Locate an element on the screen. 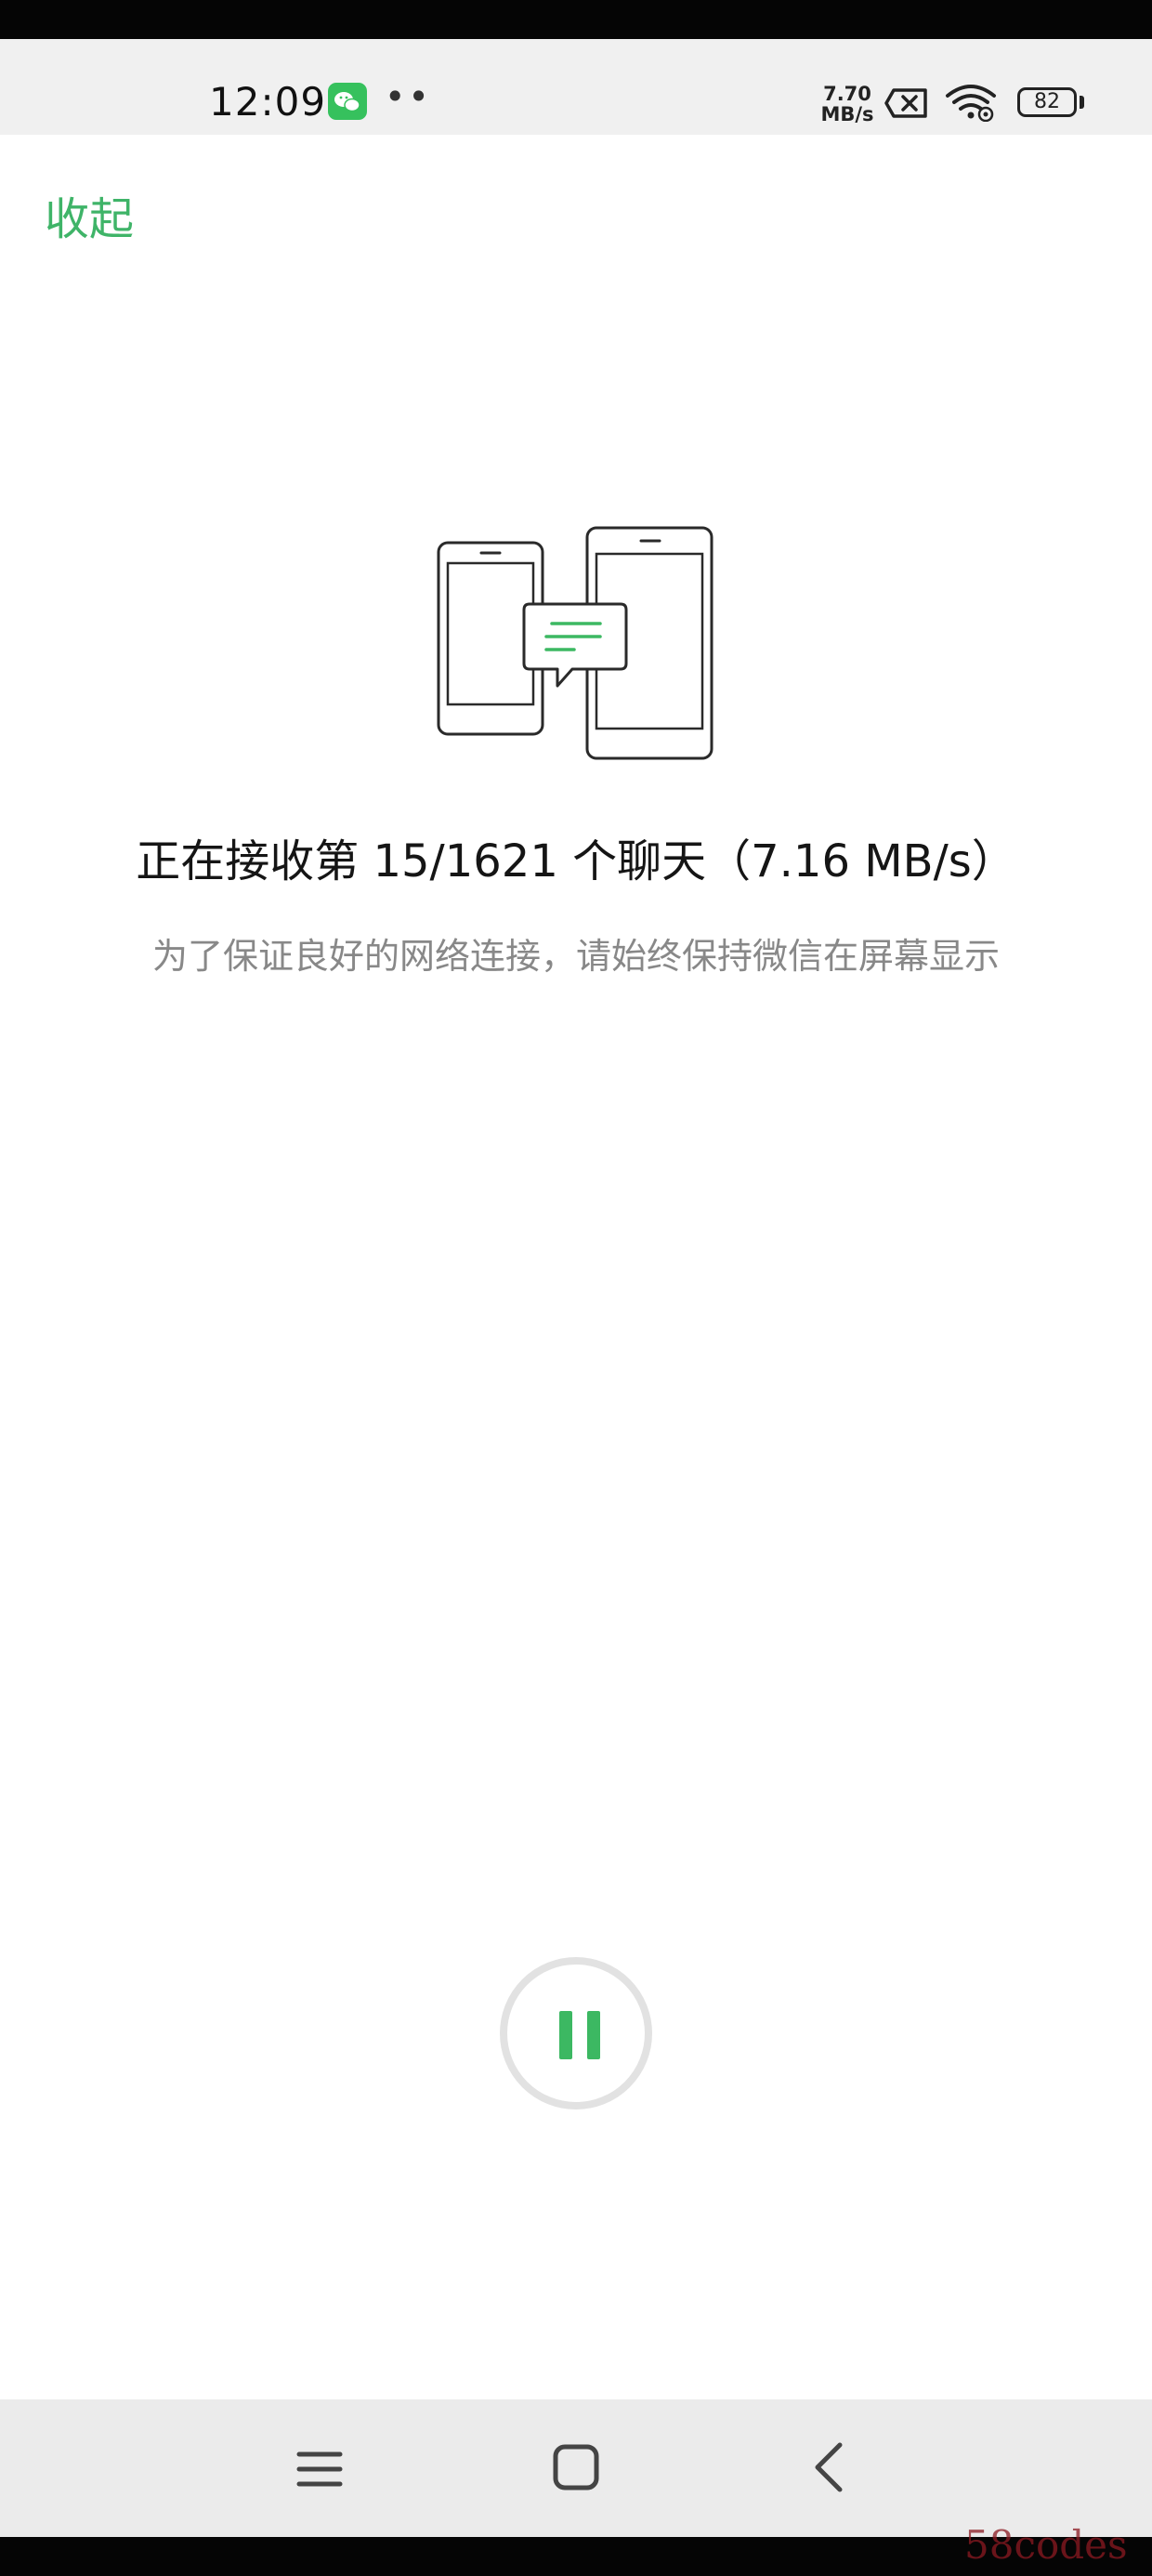  back-icon is located at coordinates (828, 2467).